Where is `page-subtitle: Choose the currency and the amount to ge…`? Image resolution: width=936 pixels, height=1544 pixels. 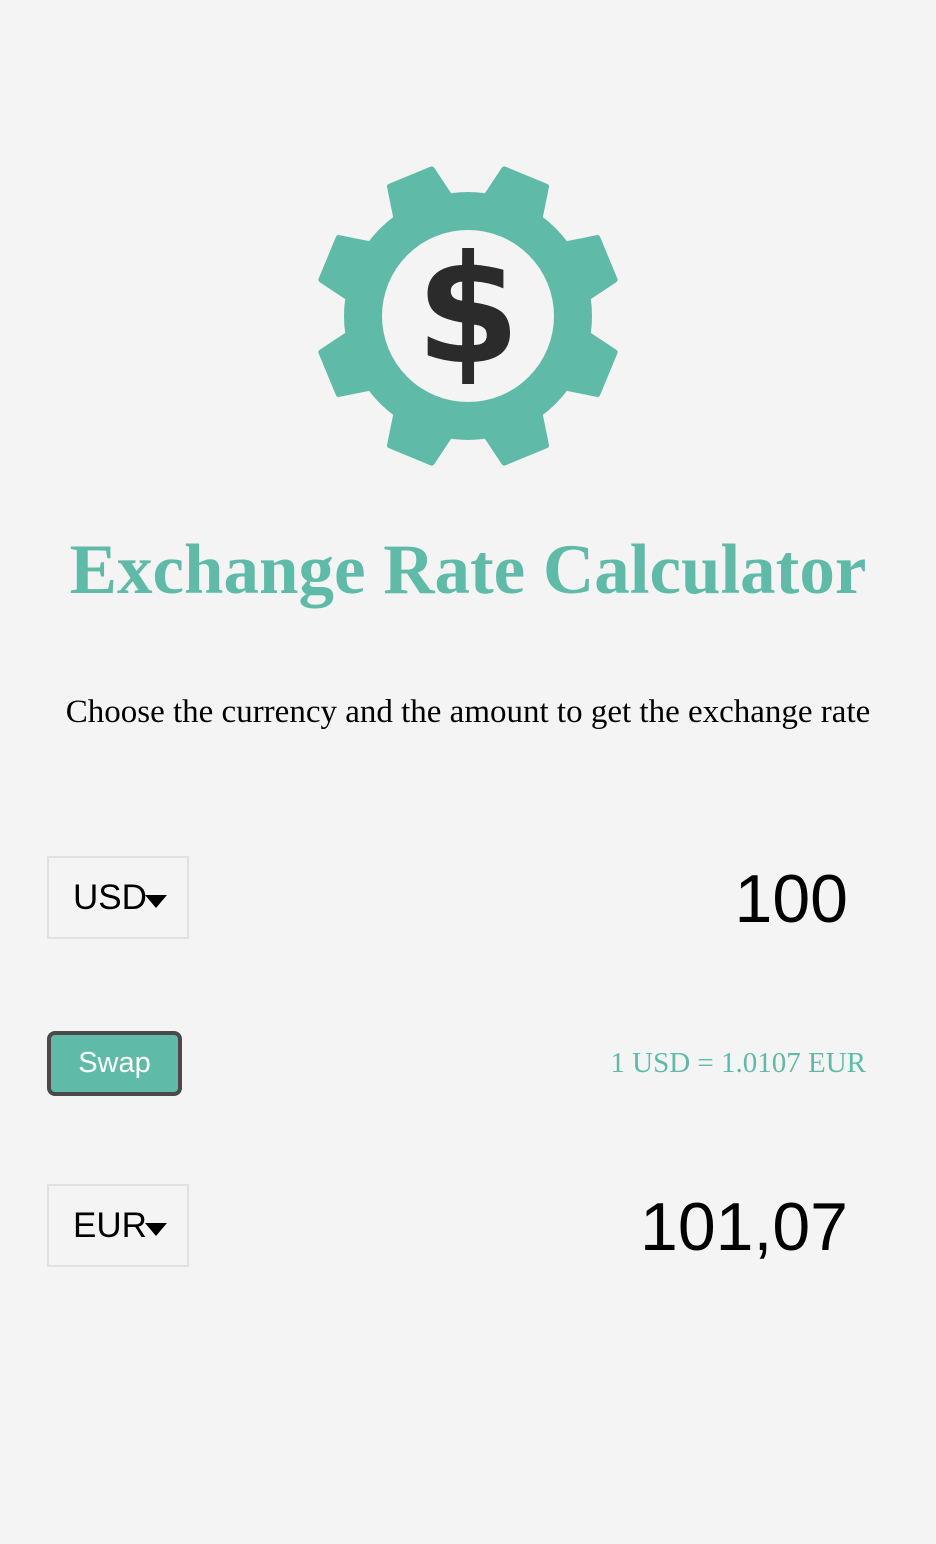 page-subtitle: Choose the currency and the amount to ge… is located at coordinates (468, 712).